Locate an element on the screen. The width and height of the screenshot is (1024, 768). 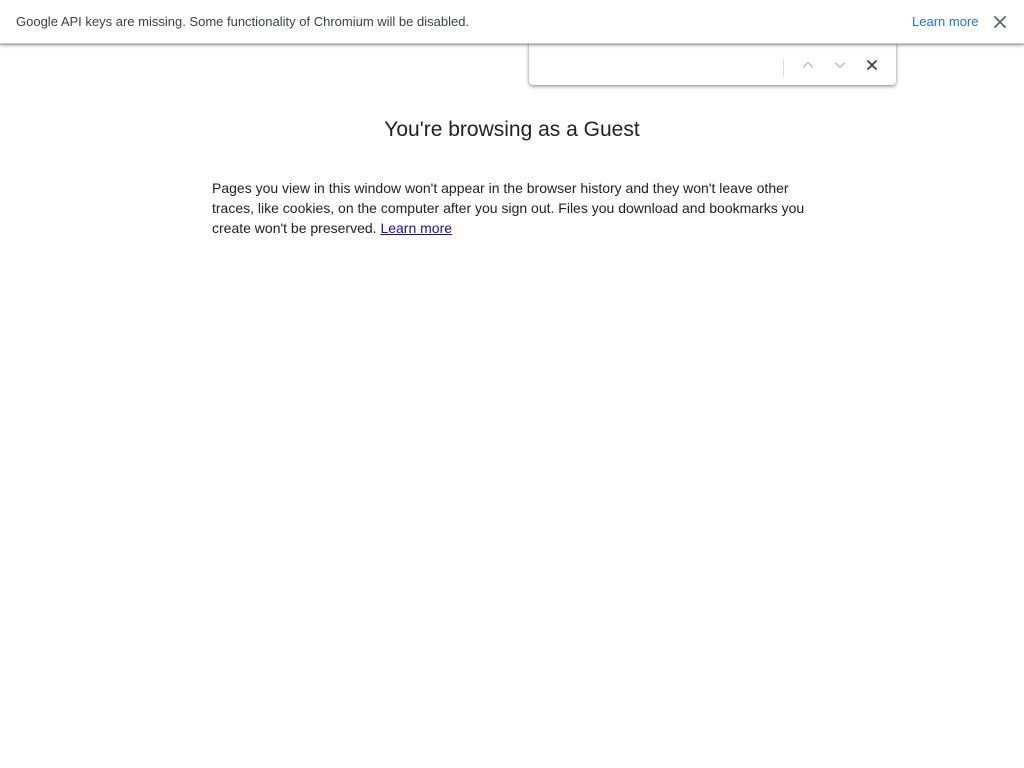
find-close-button is located at coordinates (872, 65).